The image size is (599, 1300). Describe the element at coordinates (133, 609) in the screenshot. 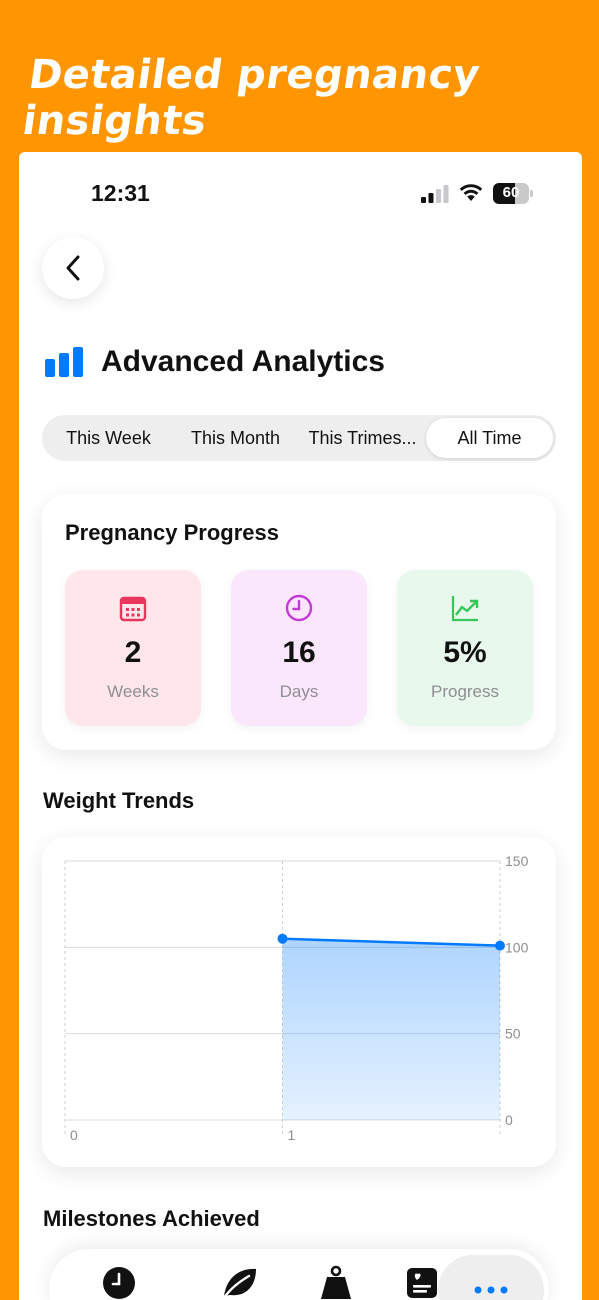

I see `calendar-icon` at that location.